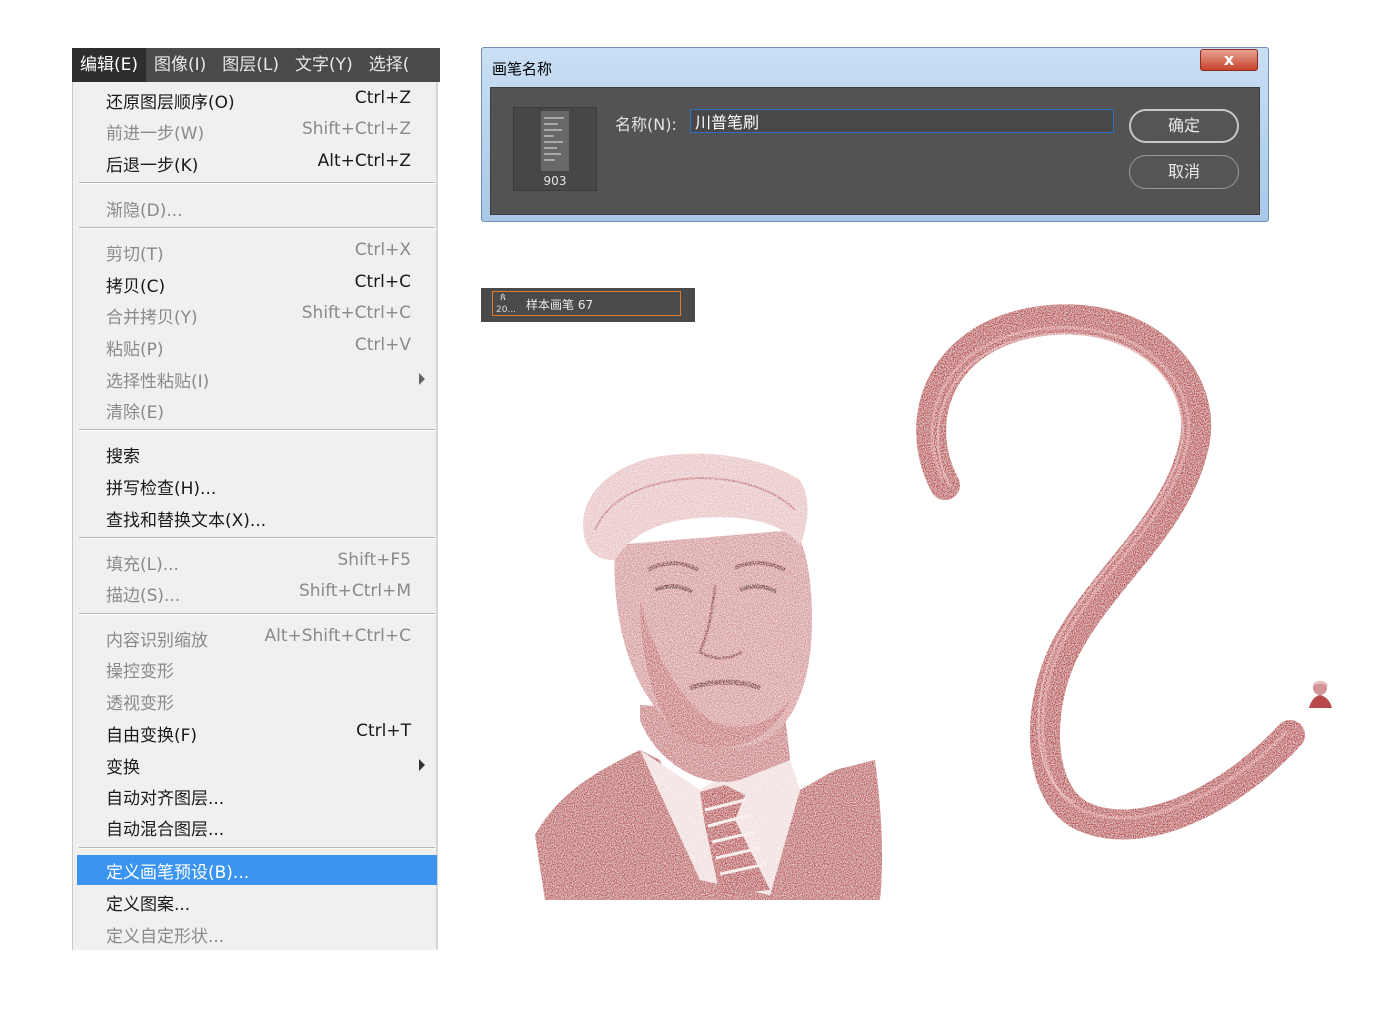  I want to click on portrait-brush-stamp, so click(709, 676).